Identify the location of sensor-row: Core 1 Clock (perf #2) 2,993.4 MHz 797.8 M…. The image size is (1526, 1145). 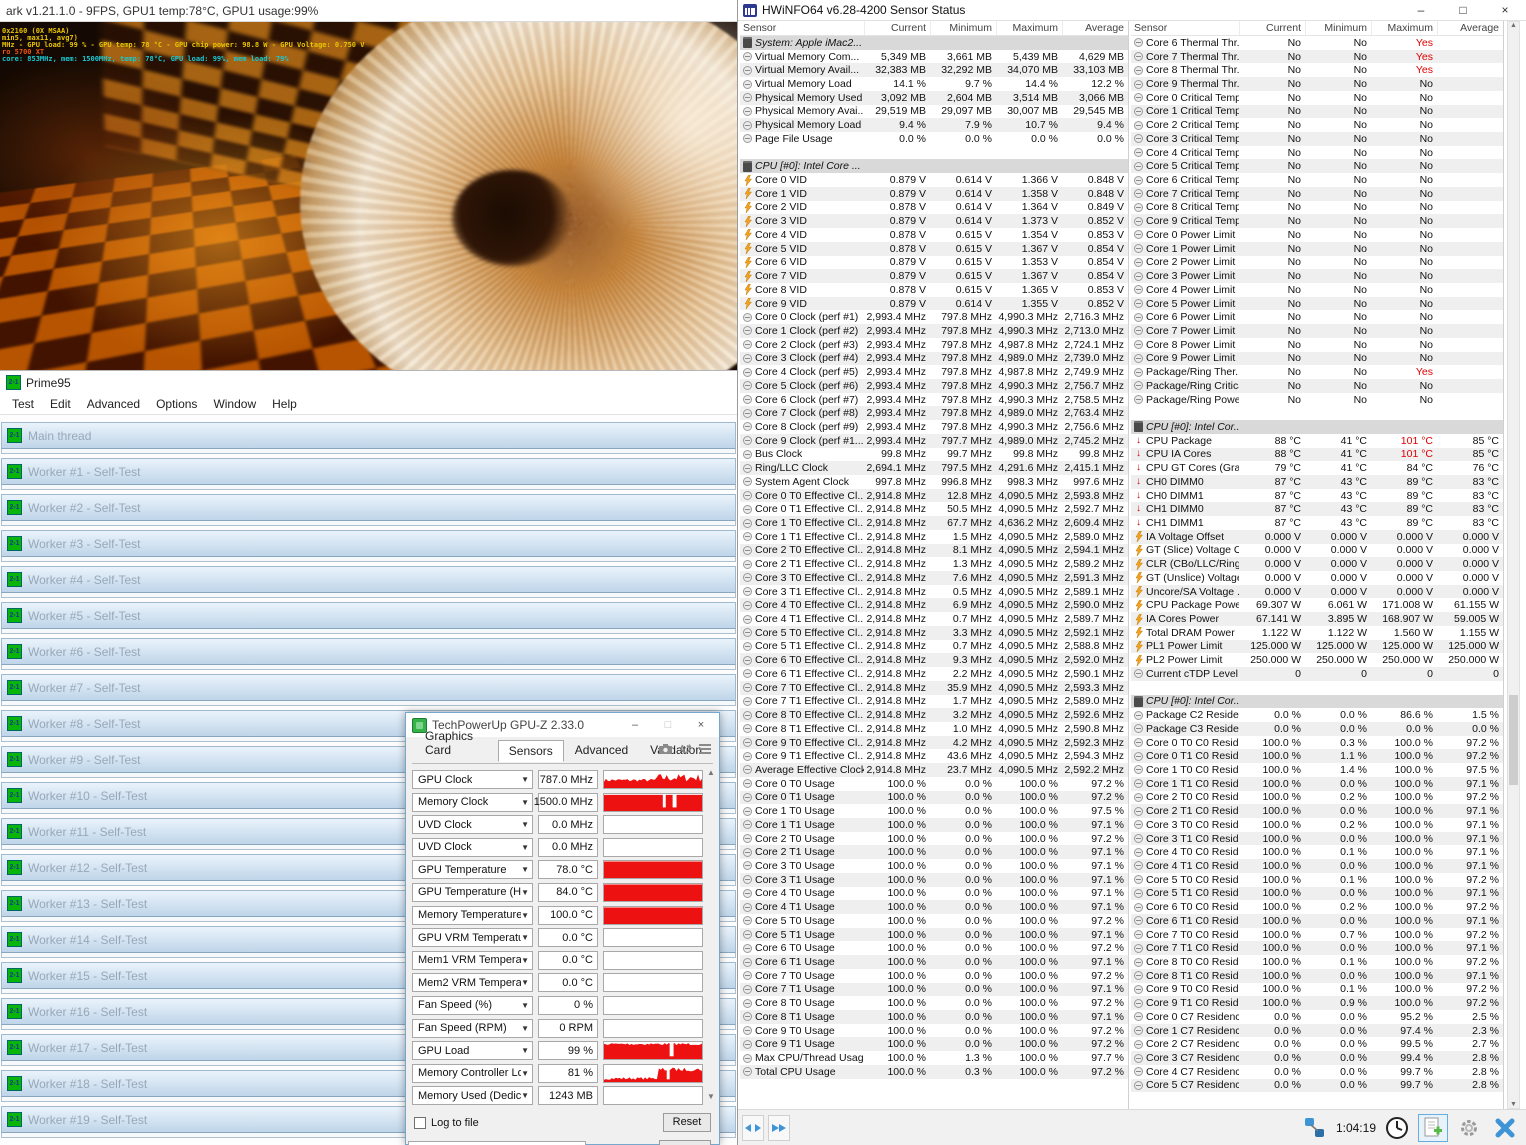
(934, 331).